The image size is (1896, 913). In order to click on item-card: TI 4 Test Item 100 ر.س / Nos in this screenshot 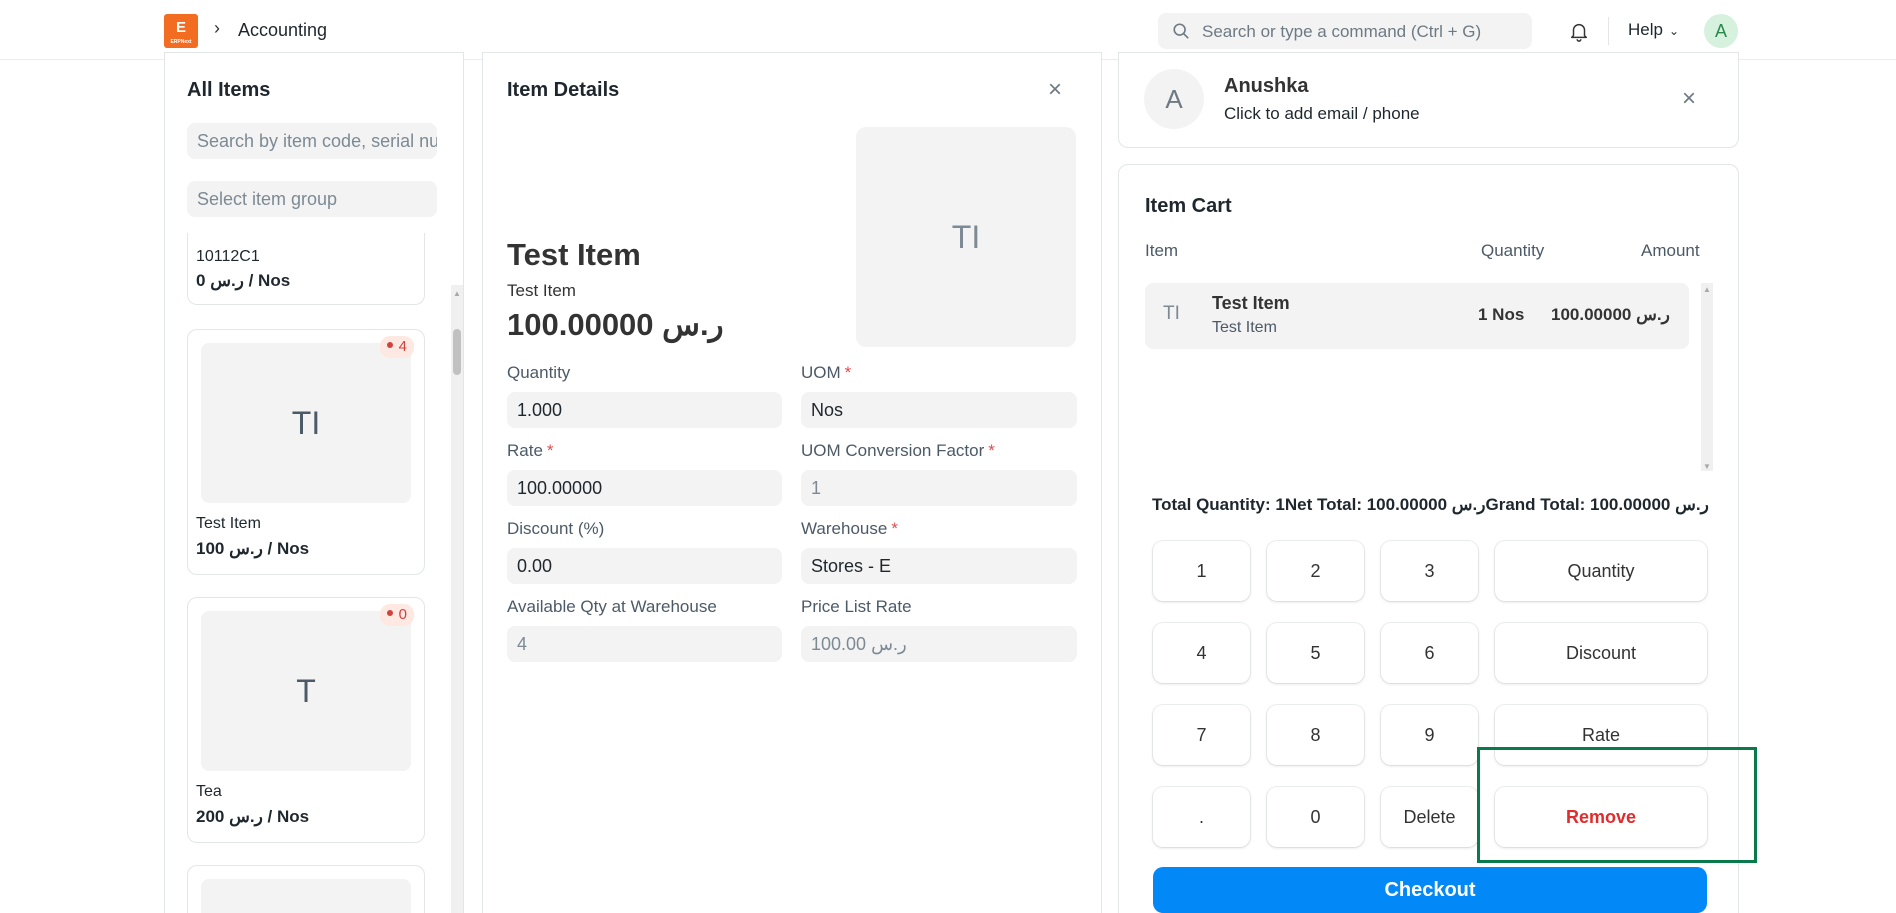, I will do `click(306, 452)`.